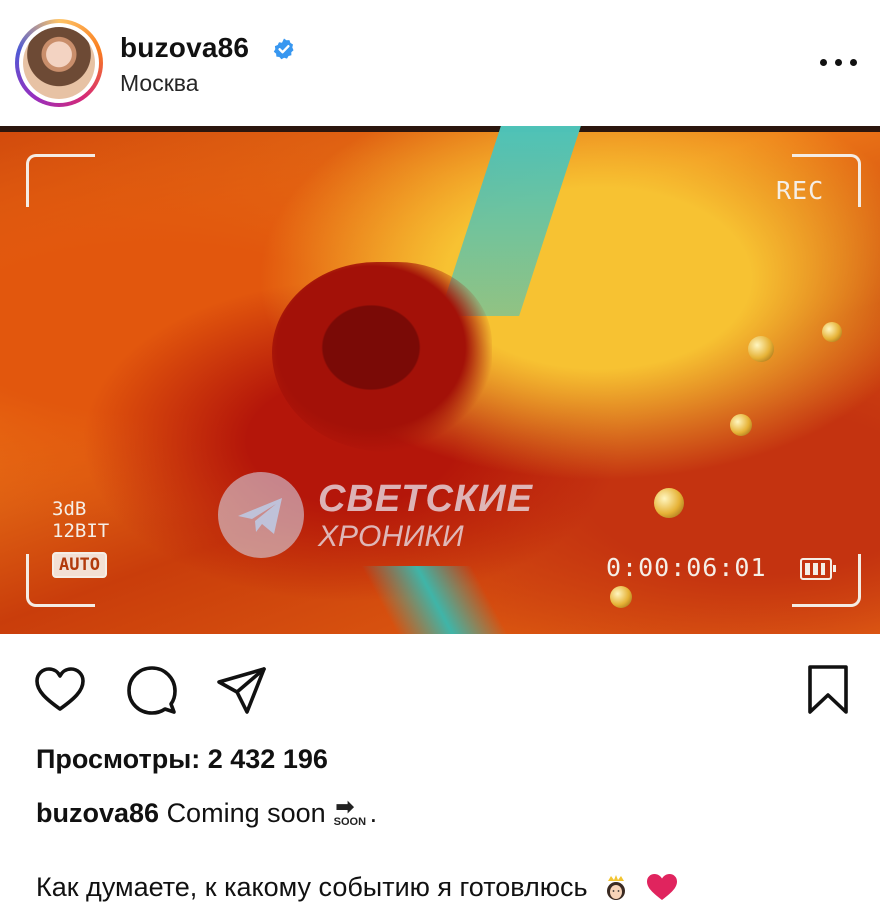  I want to click on verified-badge-icon, so click(283, 49).